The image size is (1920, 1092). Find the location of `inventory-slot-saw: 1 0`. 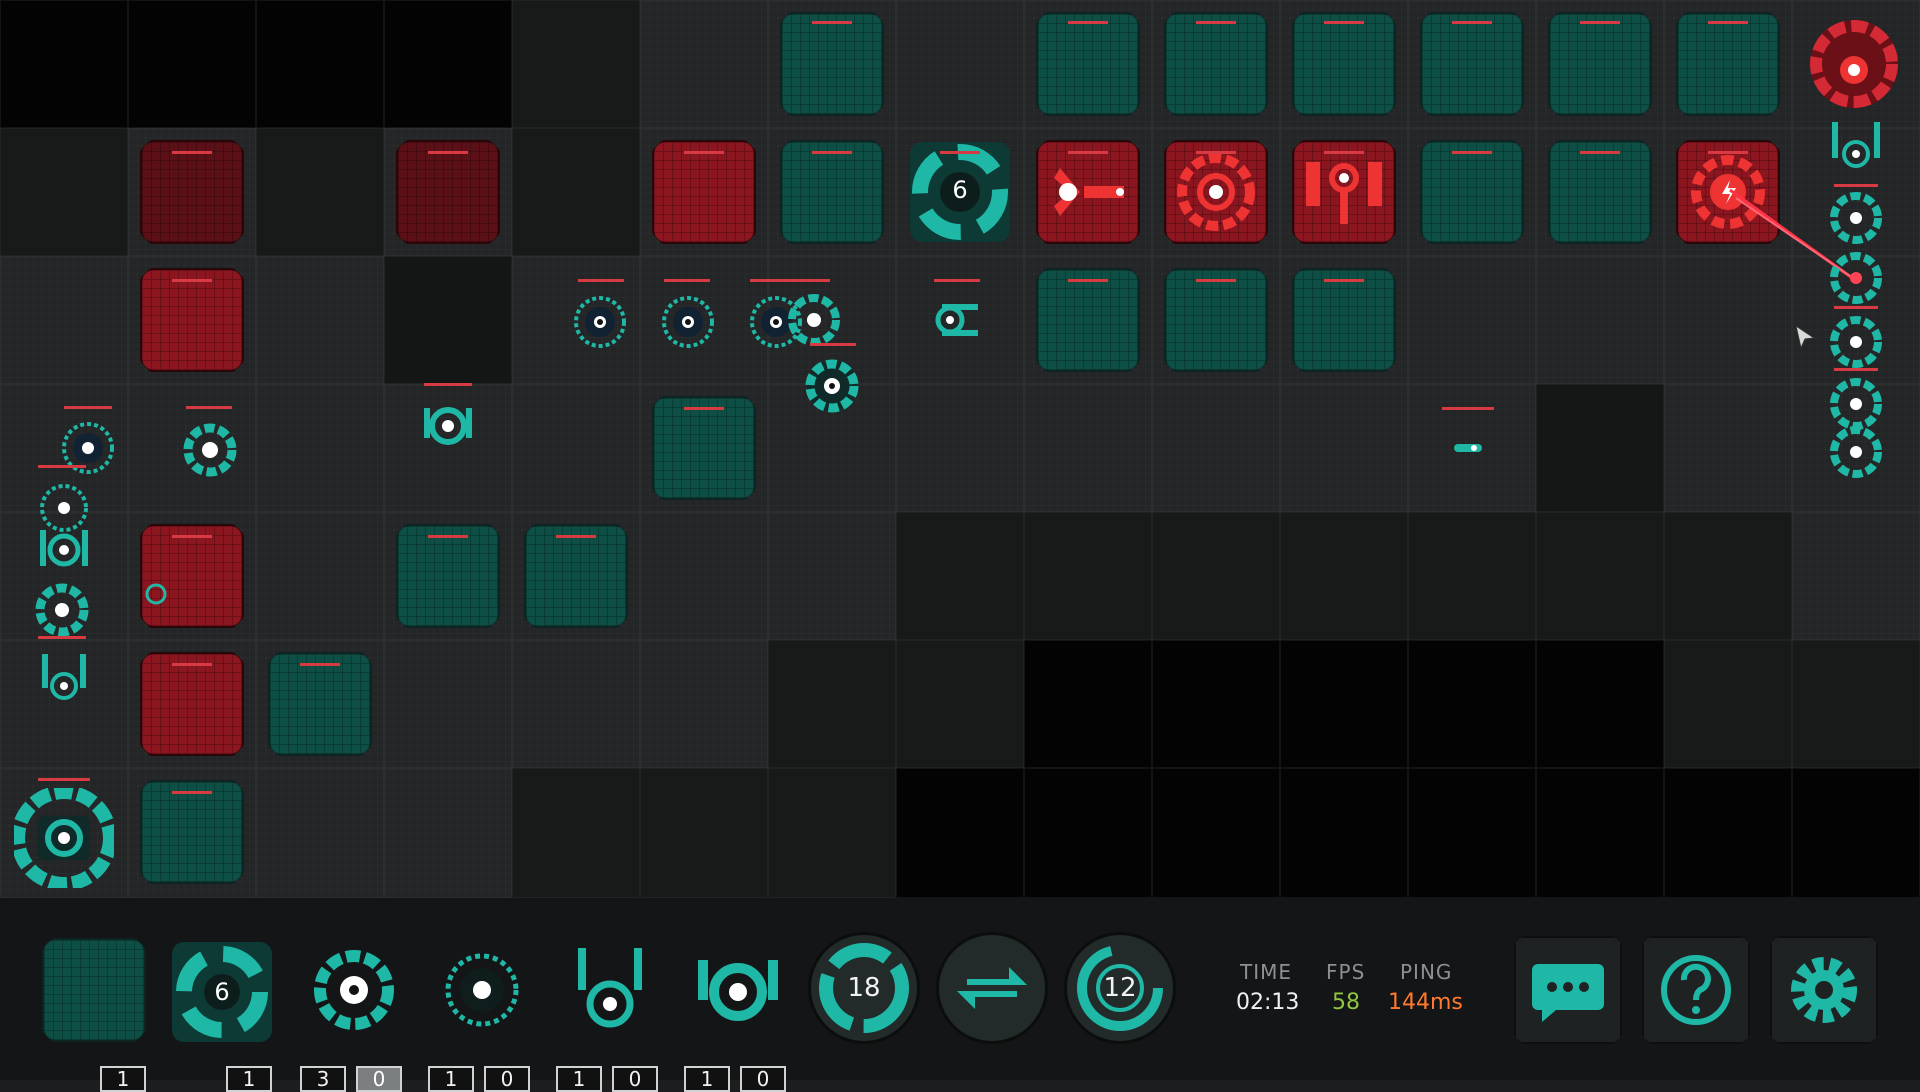

inventory-slot-saw: 1 0 is located at coordinates (482, 1020).